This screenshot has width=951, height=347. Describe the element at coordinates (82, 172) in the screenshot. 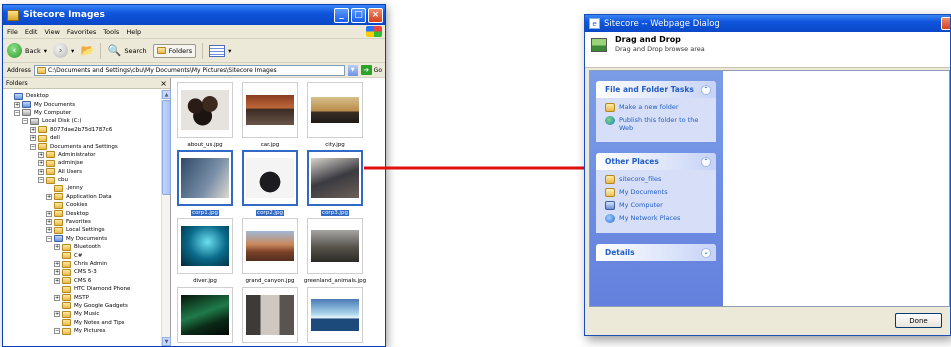

I see `tree-item: + All Users` at that location.